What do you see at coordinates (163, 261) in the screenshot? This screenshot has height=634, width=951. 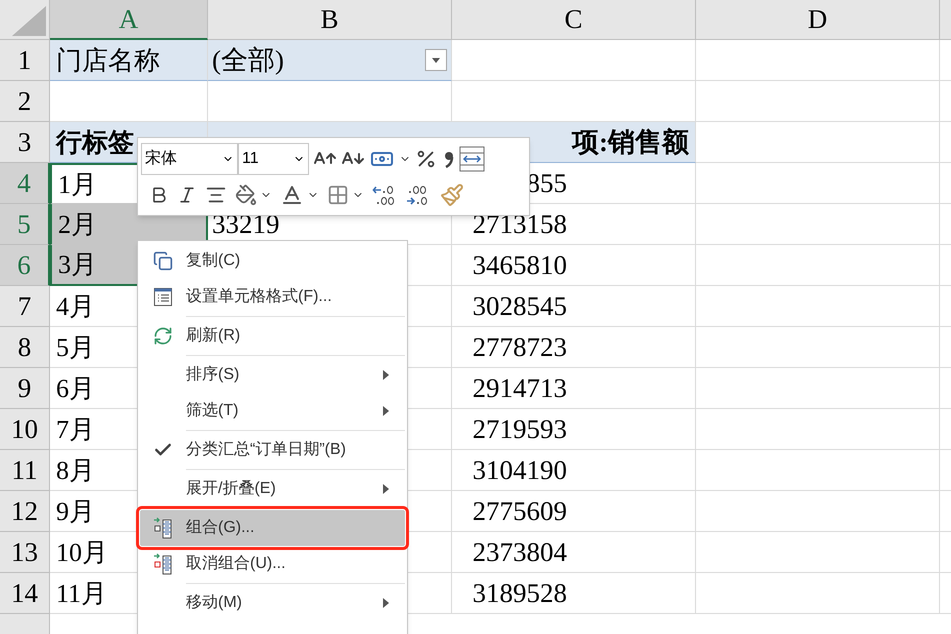 I see `copy-icon` at bounding box center [163, 261].